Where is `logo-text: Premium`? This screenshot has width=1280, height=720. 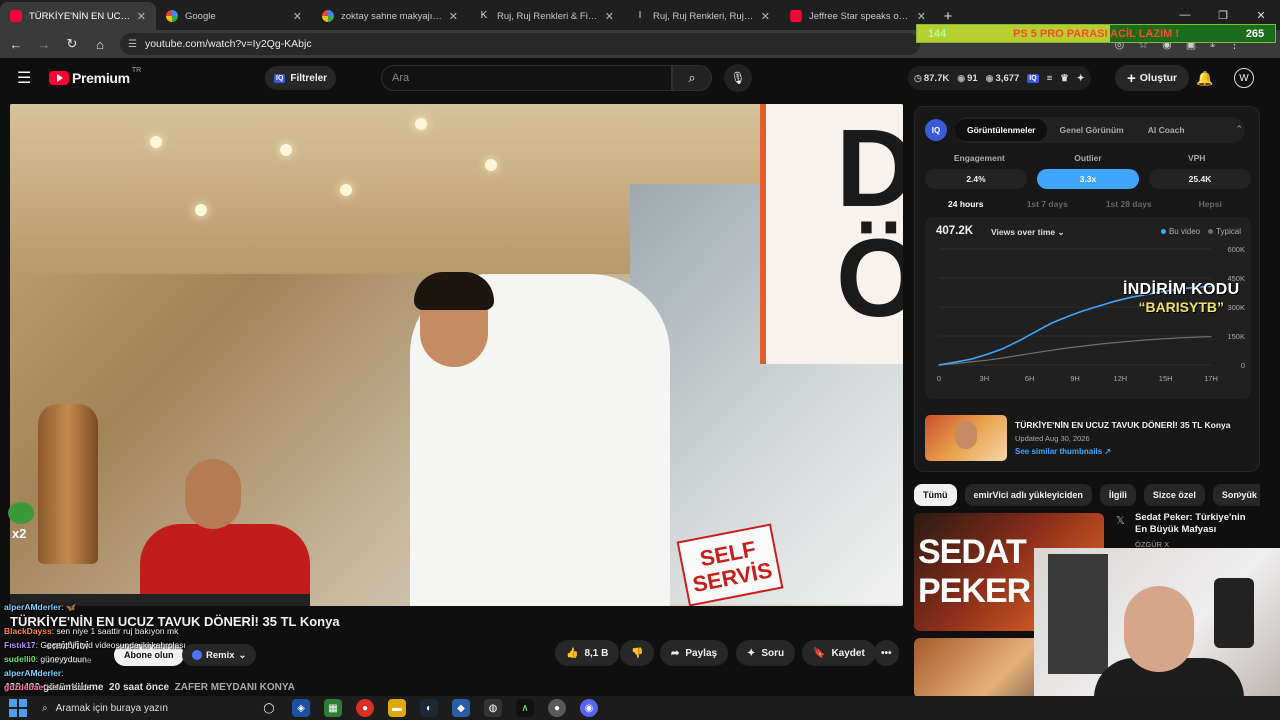
logo-text: Premium is located at coordinates (101, 78).